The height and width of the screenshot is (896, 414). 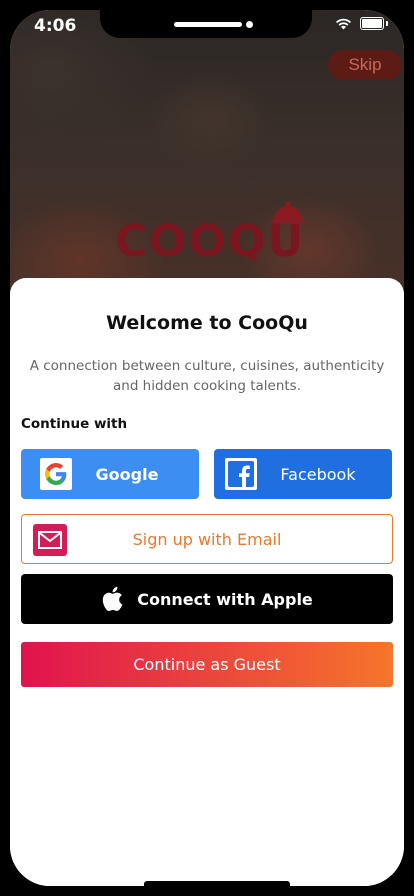 I want to click on skip-button: Skip, so click(x=365, y=65).